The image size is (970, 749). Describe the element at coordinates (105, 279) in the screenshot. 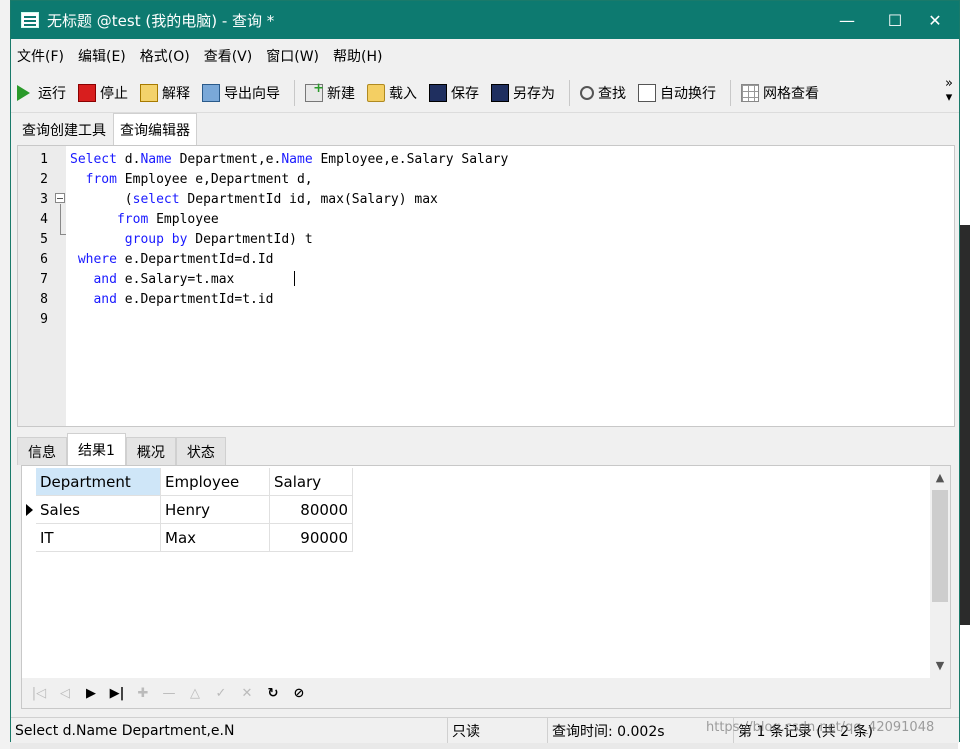

I see `sql-keyword: and` at that location.